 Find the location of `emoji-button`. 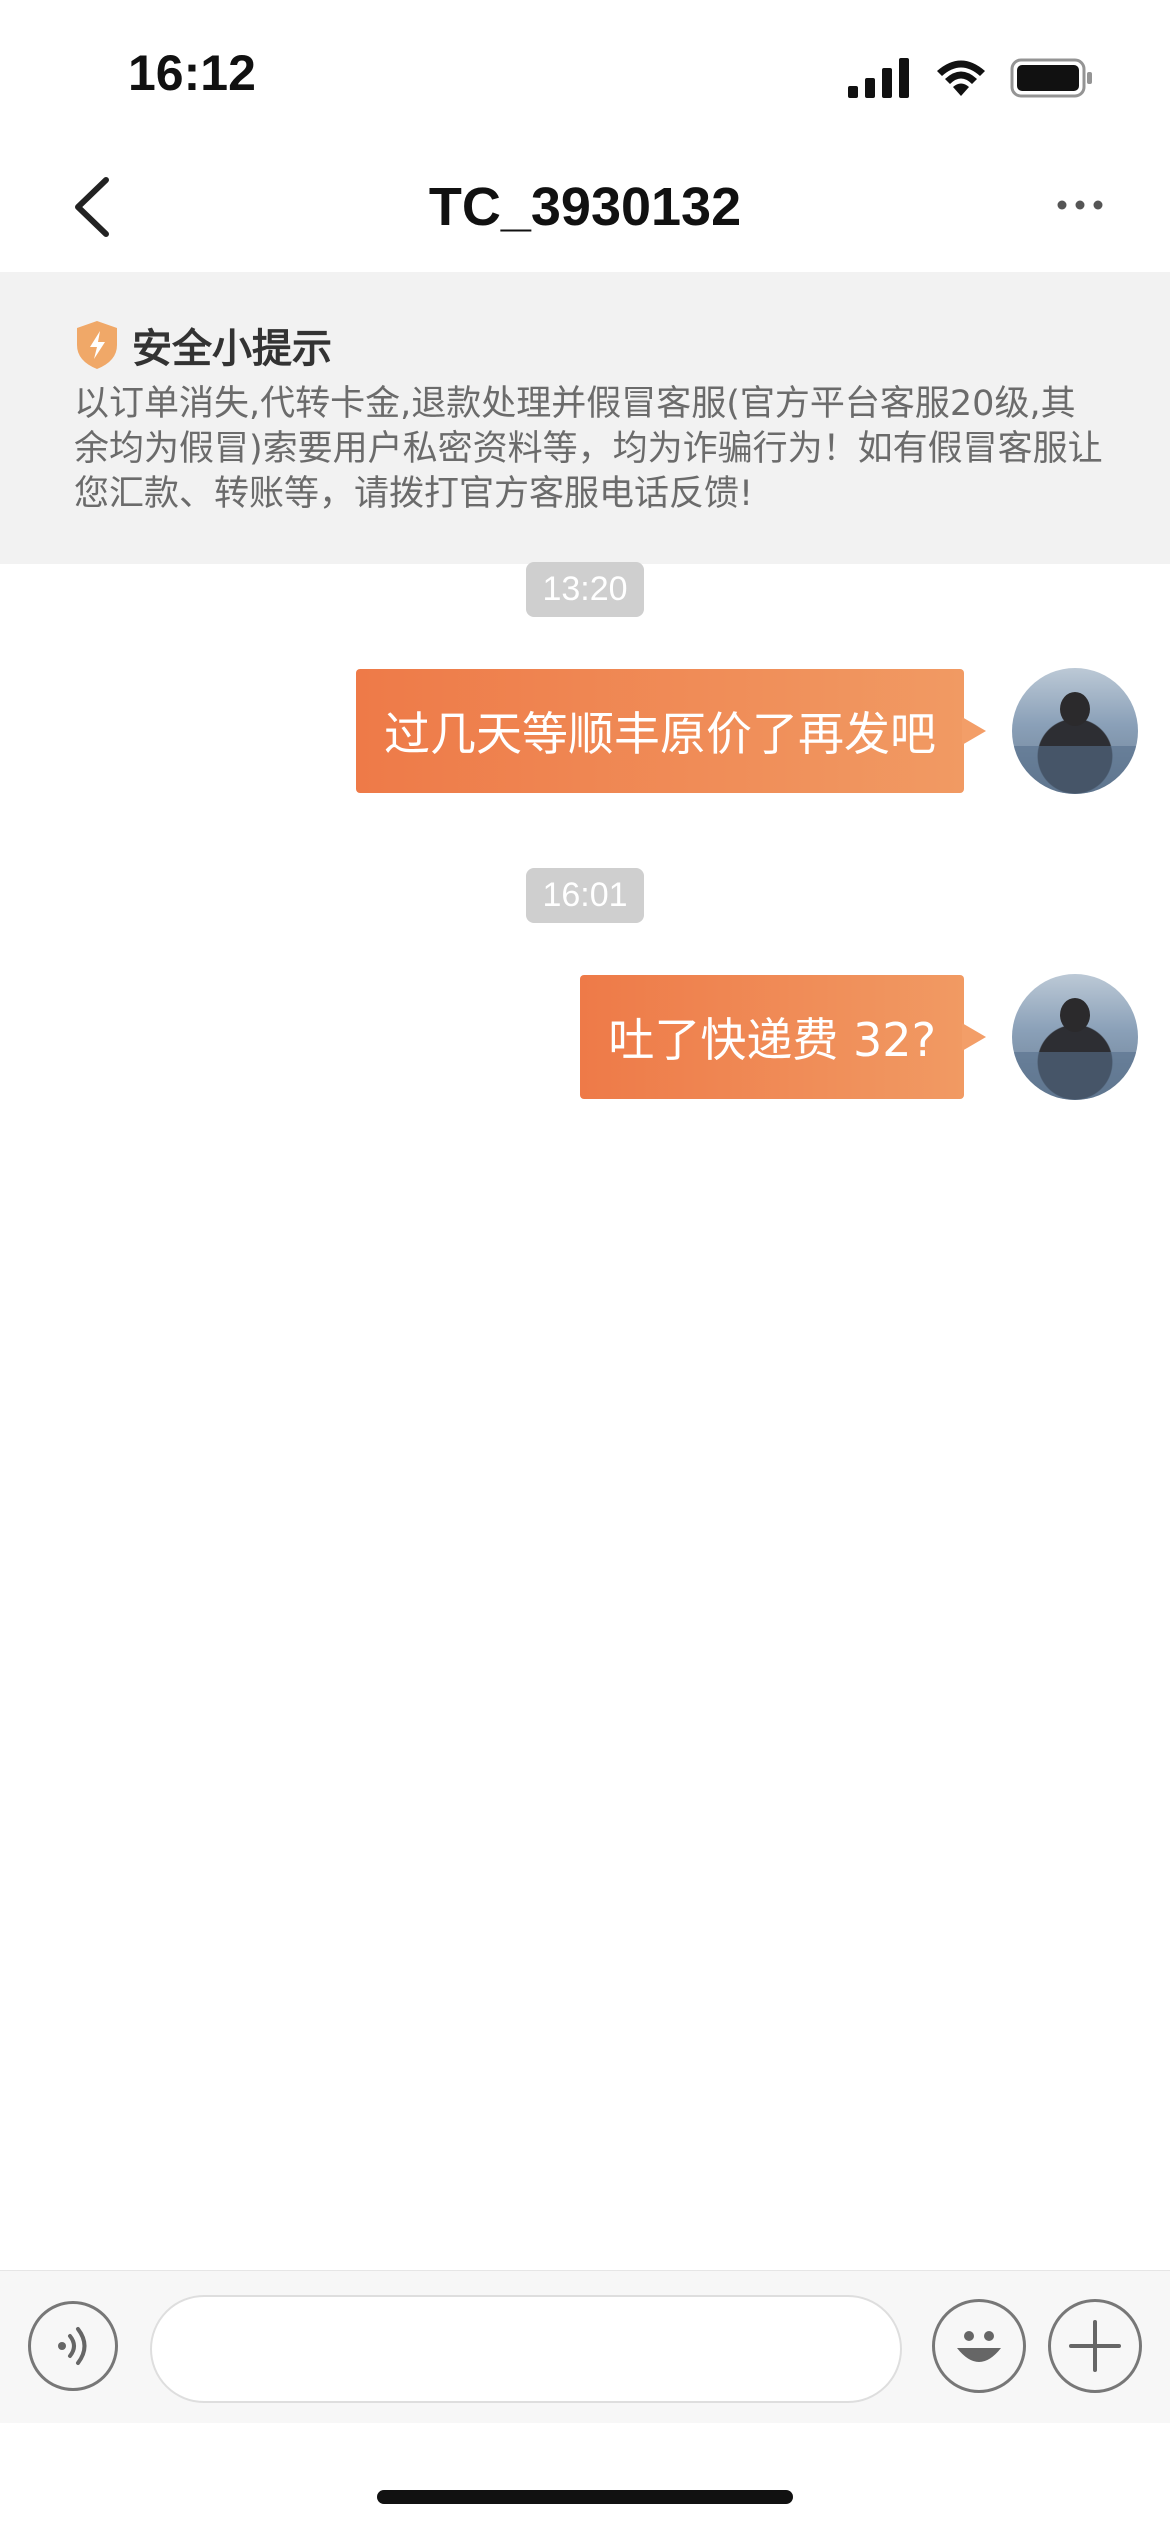

emoji-button is located at coordinates (979, 2346).